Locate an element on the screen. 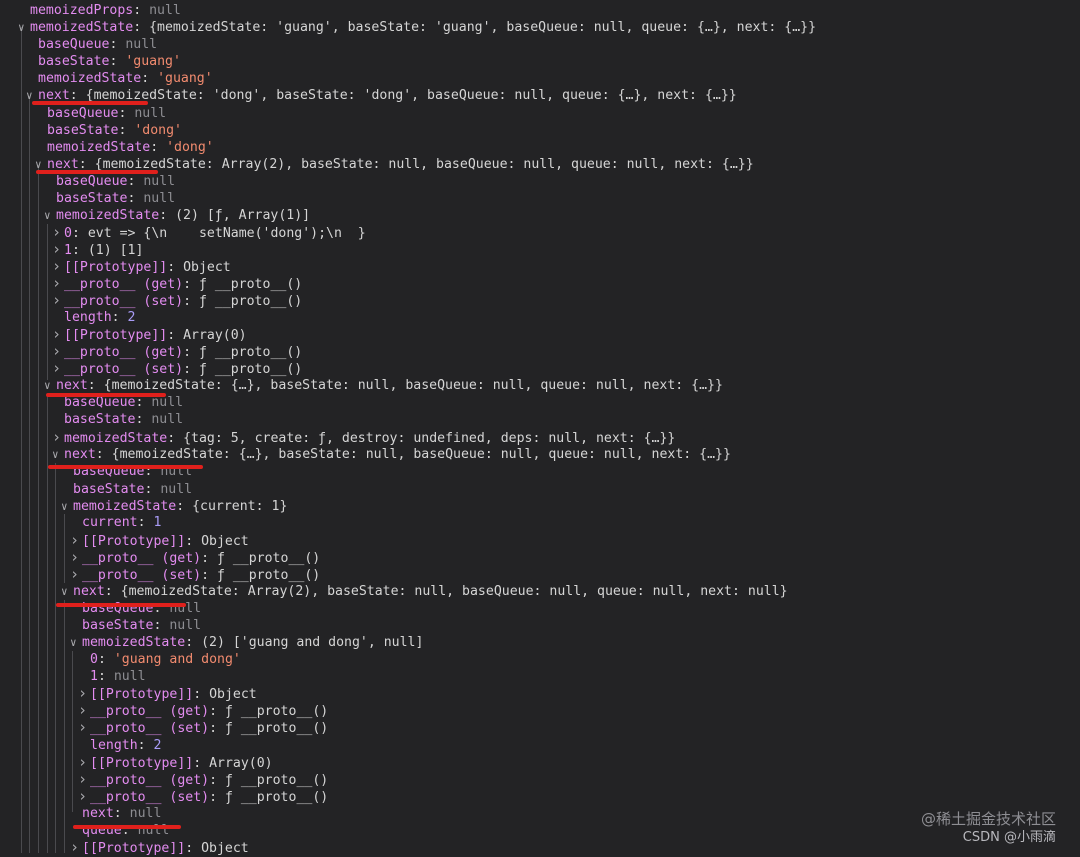 The image size is (1080, 857). tree-row-1: › 1: (1) [1] is located at coordinates (97, 250).